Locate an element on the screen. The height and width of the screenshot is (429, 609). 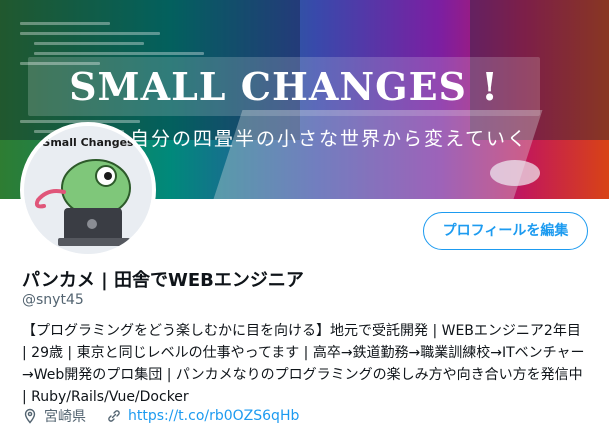
location-text: 宮崎県 is located at coordinates (65, 417).